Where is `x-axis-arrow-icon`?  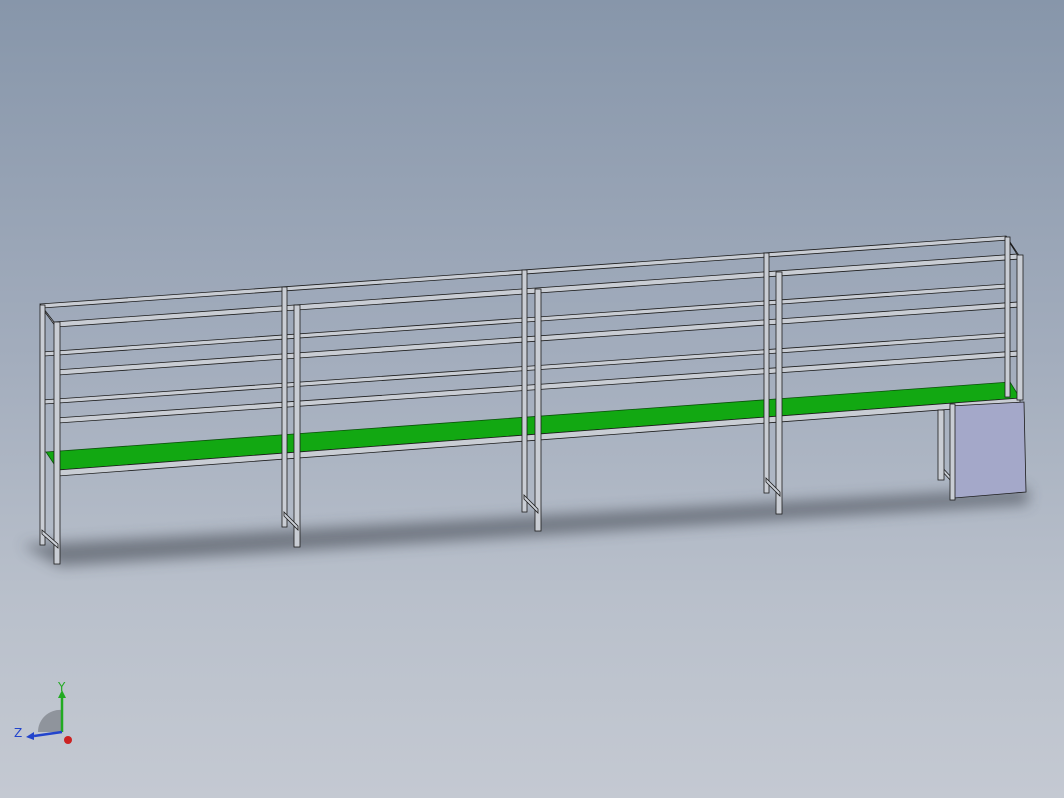 x-axis-arrow-icon is located at coordinates (68, 740).